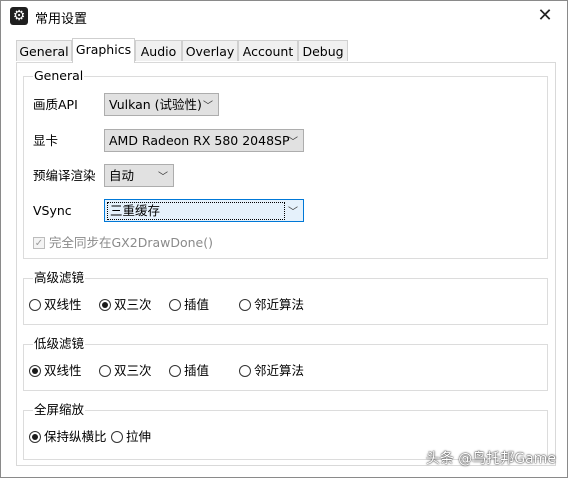 The width and height of the screenshot is (568, 478). What do you see at coordinates (490, 459) in the screenshot?
I see `watermark-text: 头条 @鸟托邦Game` at bounding box center [490, 459].